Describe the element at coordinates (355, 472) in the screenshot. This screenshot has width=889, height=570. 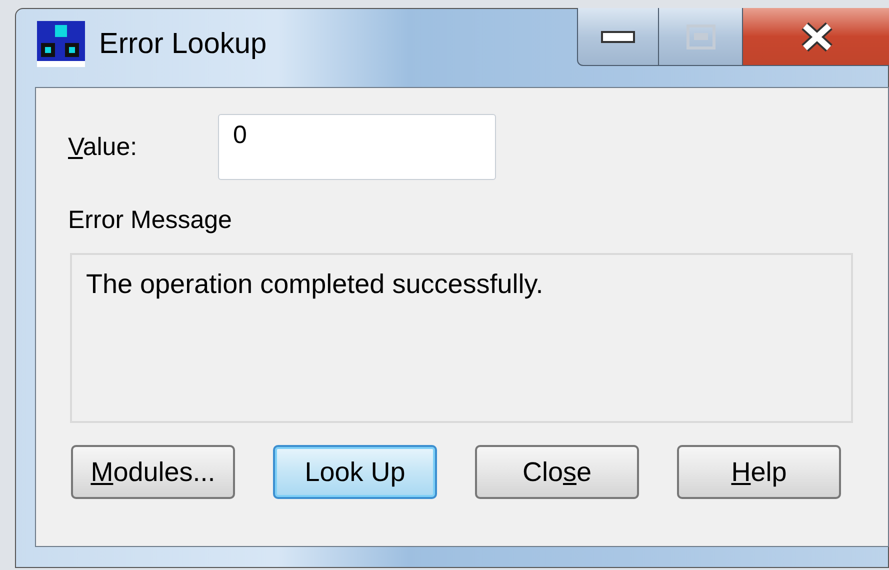
I see `dialog-button: Look Up` at that location.